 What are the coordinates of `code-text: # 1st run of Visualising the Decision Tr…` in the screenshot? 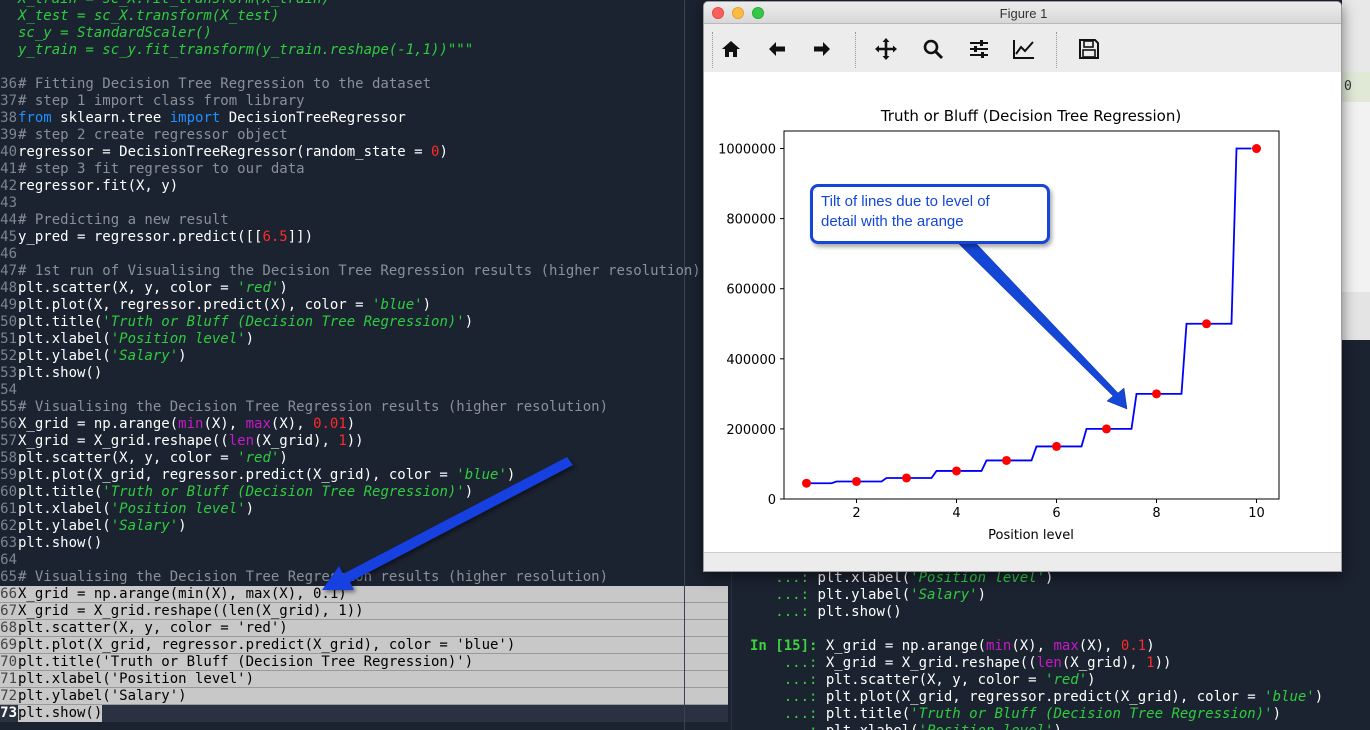 It's located at (359, 271).